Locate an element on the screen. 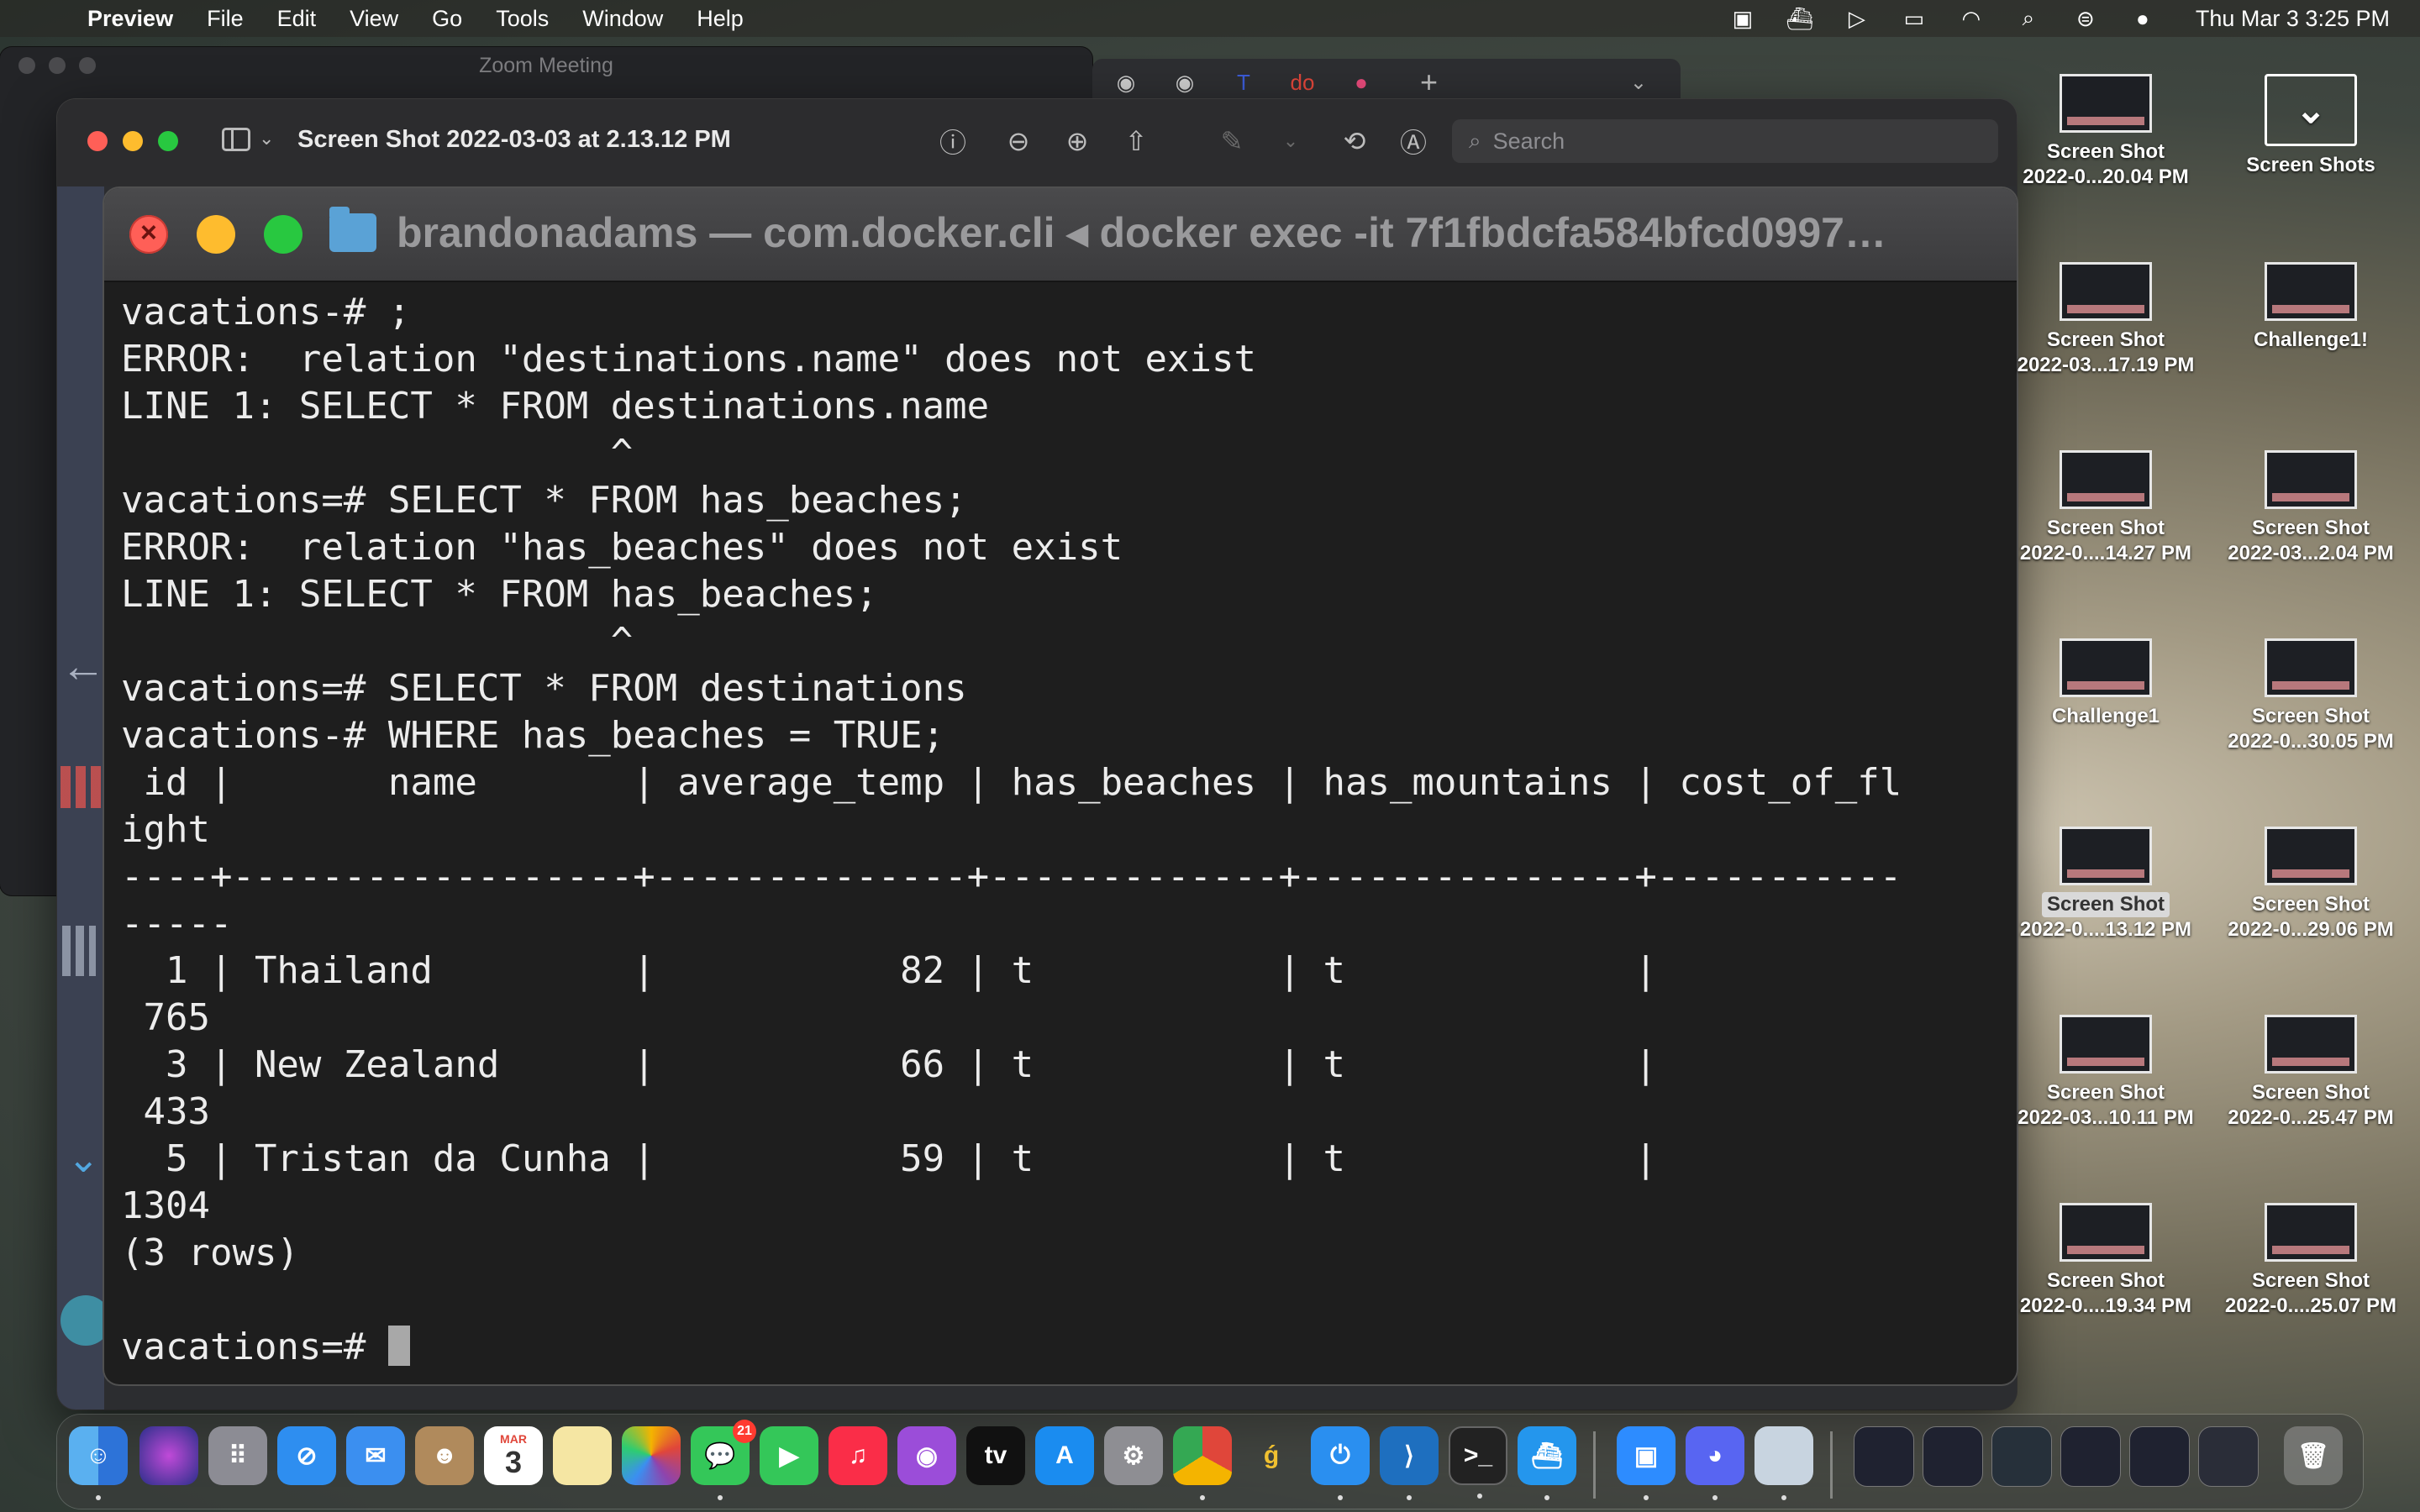  new-tab-icon: + is located at coordinates (1429, 82).